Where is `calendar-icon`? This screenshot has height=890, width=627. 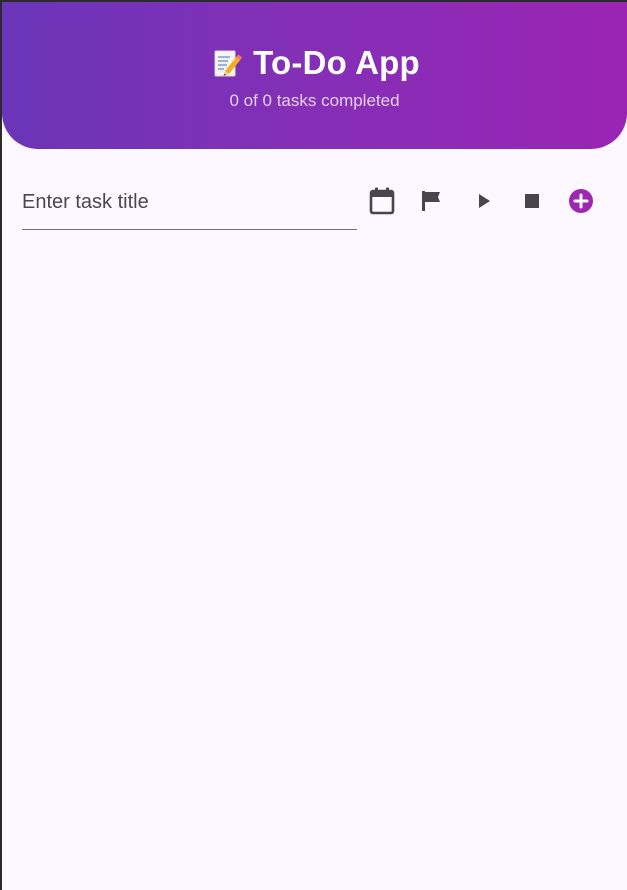
calendar-icon is located at coordinates (382, 201).